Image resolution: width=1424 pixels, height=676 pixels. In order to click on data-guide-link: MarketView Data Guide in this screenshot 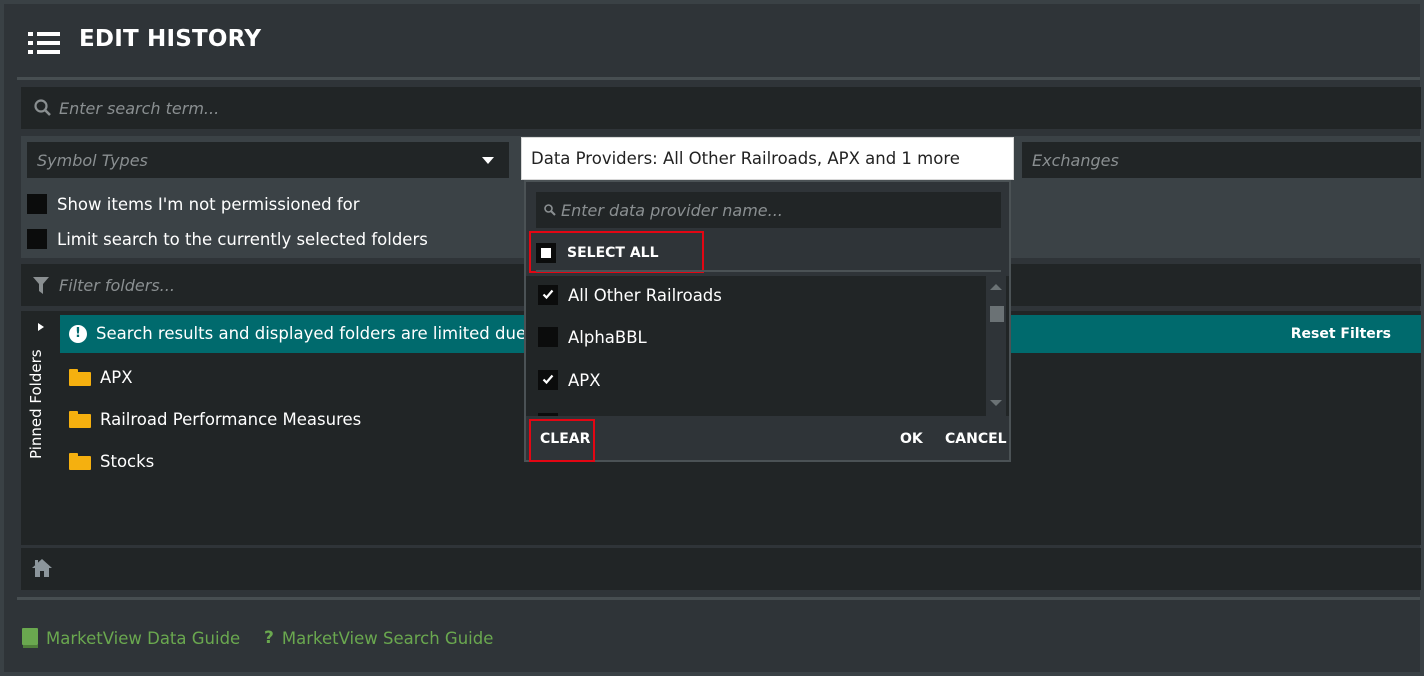, I will do `click(131, 638)`.